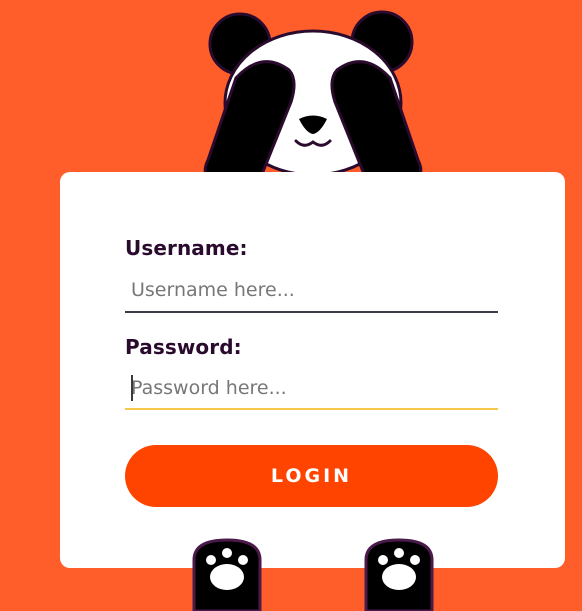  Describe the element at coordinates (227, 574) in the screenshot. I see `left-paw-icon` at that location.